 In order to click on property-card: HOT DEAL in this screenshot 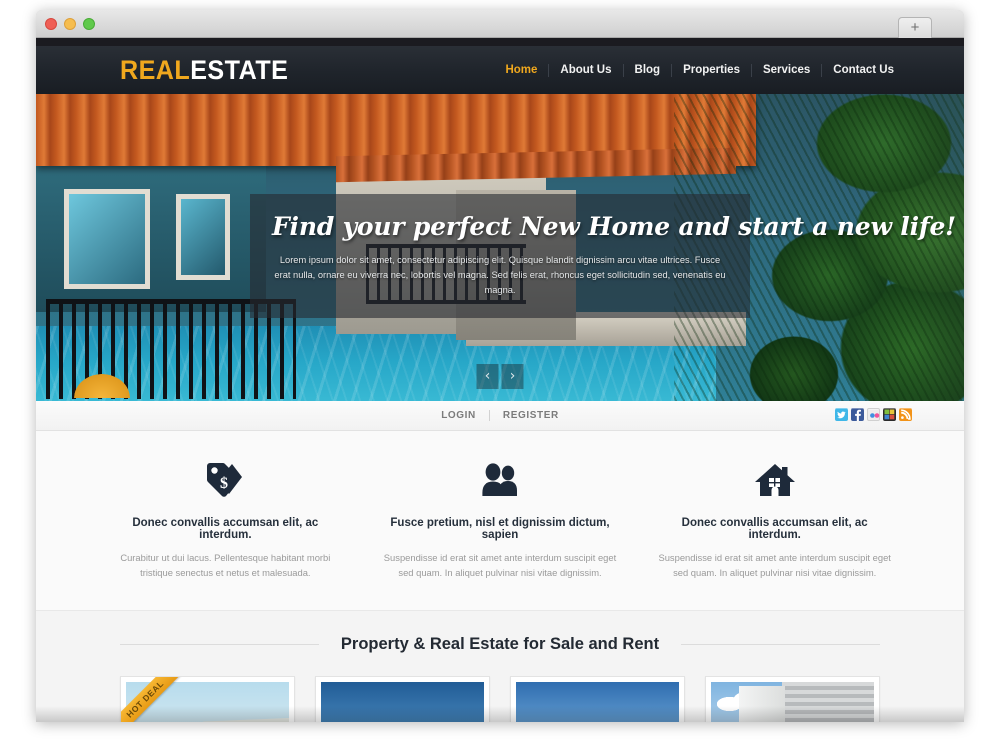, I will do `click(207, 699)`.